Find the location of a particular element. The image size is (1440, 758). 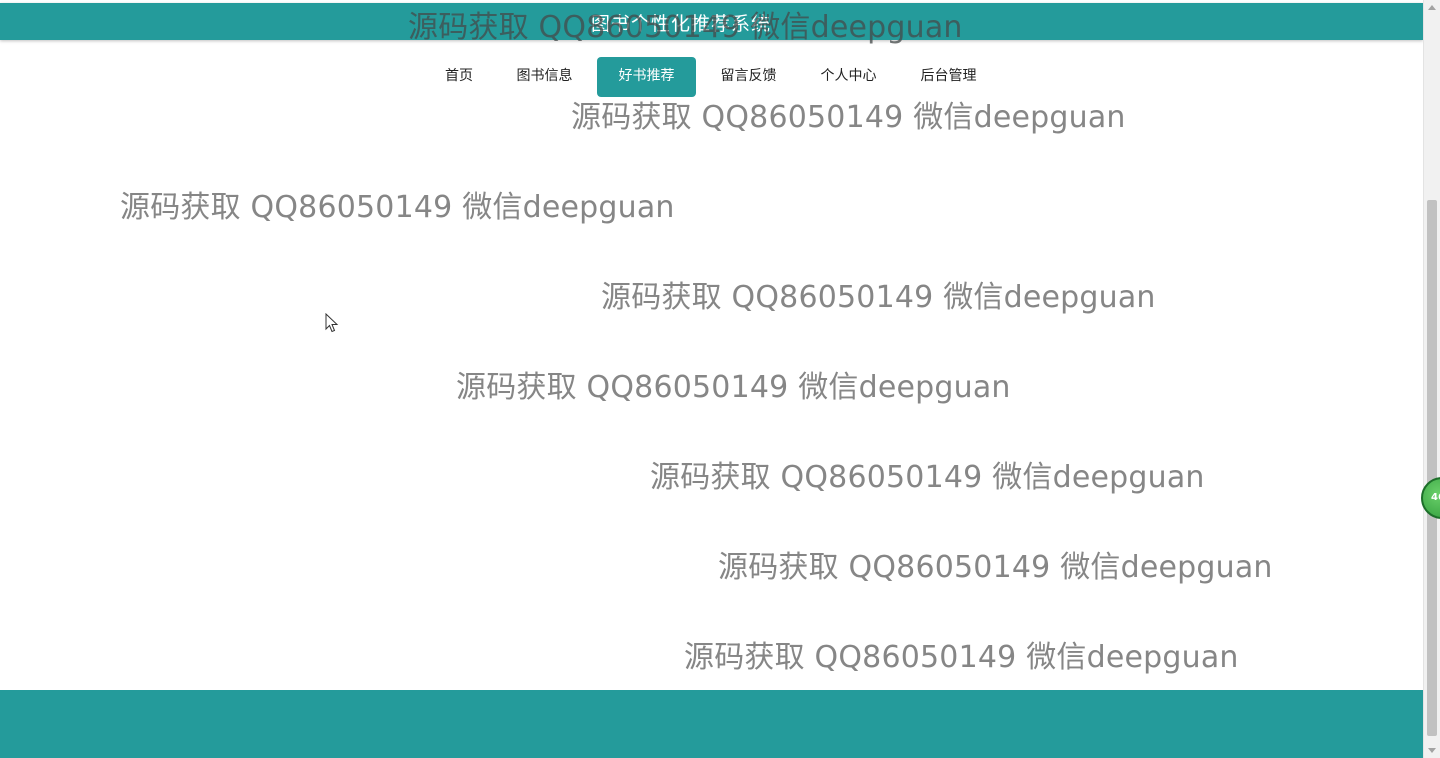

nav-item-user-center: 个人中心 is located at coordinates (848, 77).